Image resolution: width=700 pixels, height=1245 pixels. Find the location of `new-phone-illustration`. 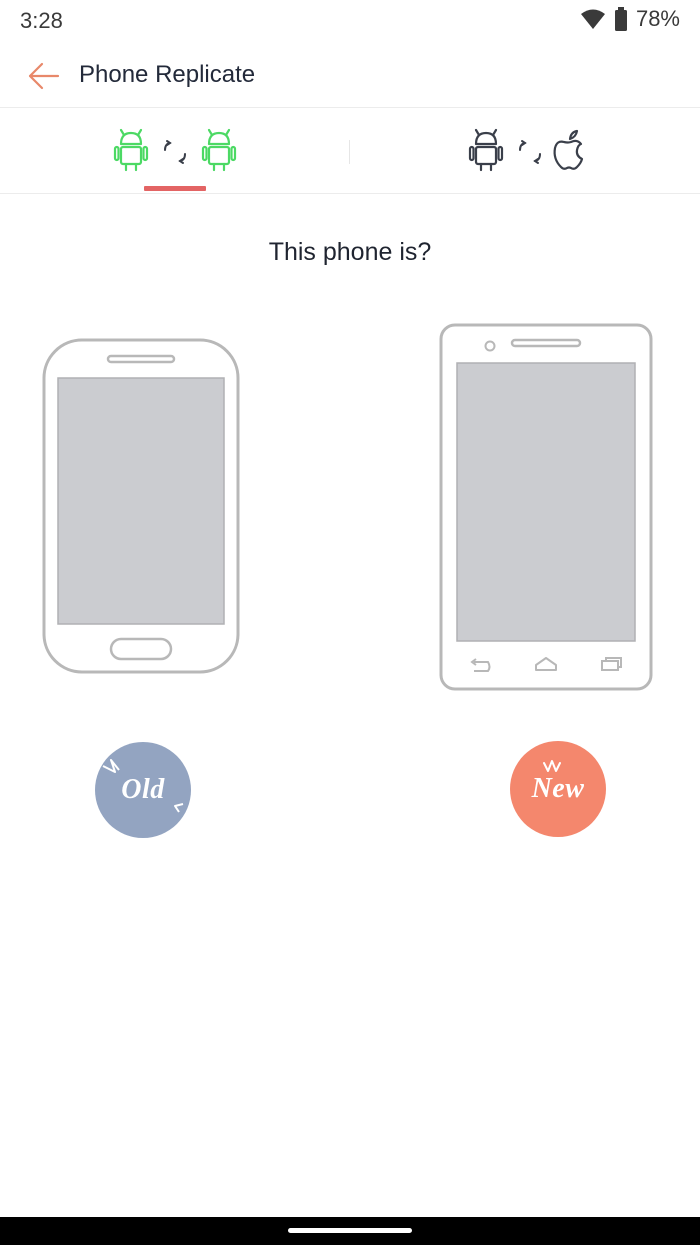

new-phone-illustration is located at coordinates (546, 509).